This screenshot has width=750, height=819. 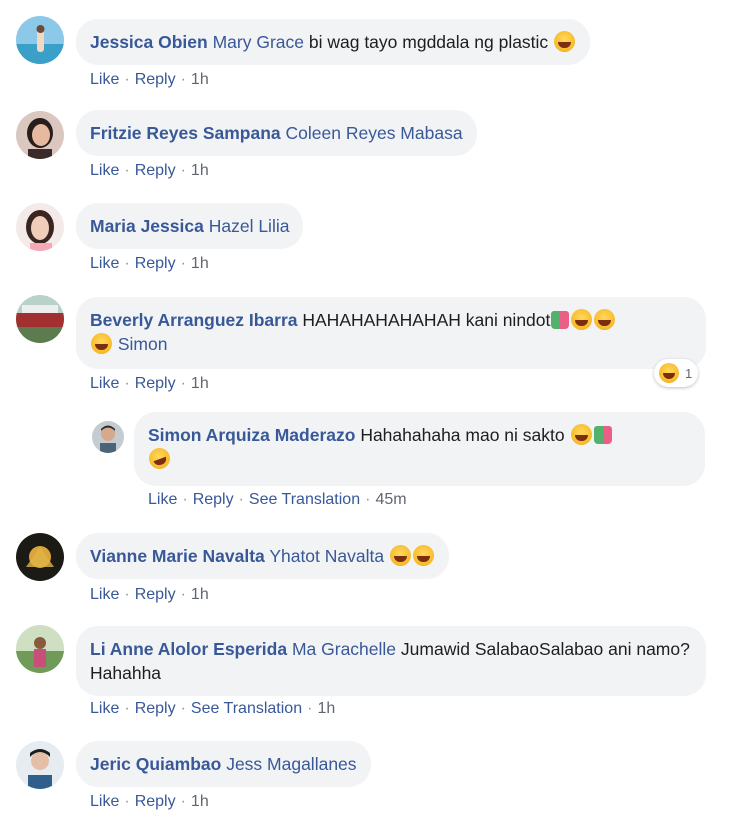 What do you see at coordinates (249, 226) in the screenshot?
I see `comment-mention: Hazel Lilia` at bounding box center [249, 226].